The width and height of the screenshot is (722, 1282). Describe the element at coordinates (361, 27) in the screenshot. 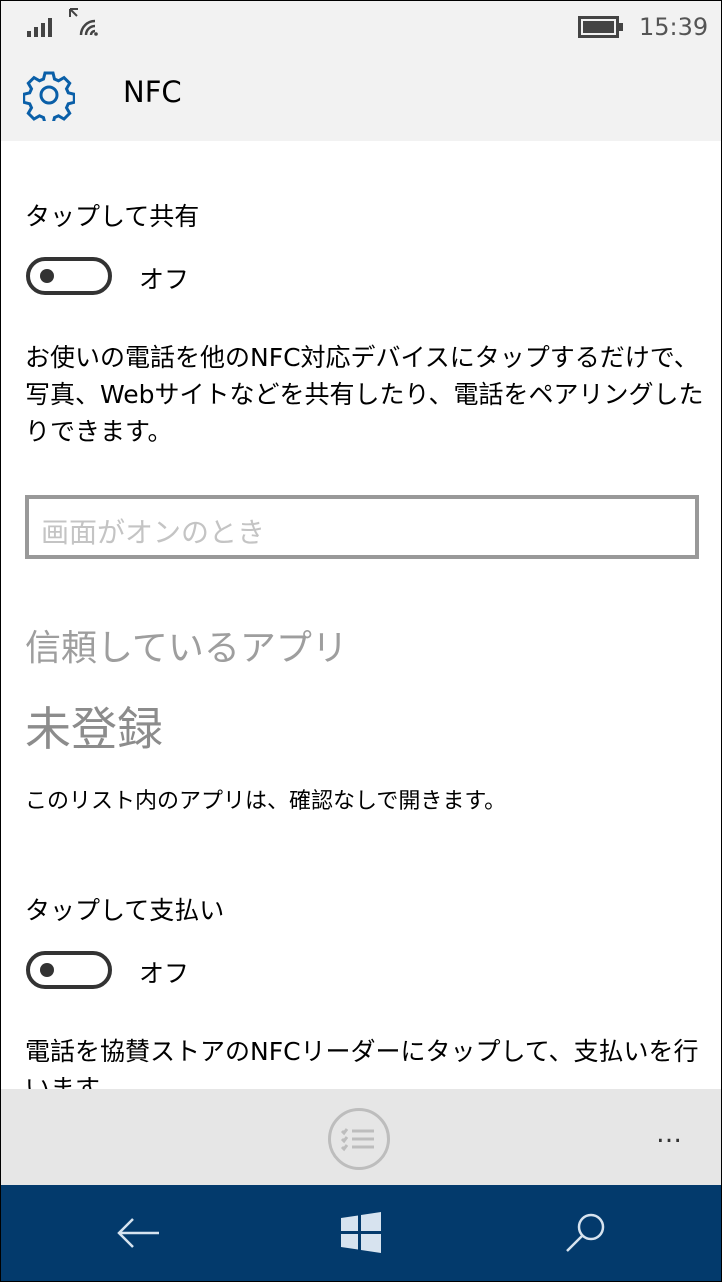

I see `status-bar: 15:39` at that location.